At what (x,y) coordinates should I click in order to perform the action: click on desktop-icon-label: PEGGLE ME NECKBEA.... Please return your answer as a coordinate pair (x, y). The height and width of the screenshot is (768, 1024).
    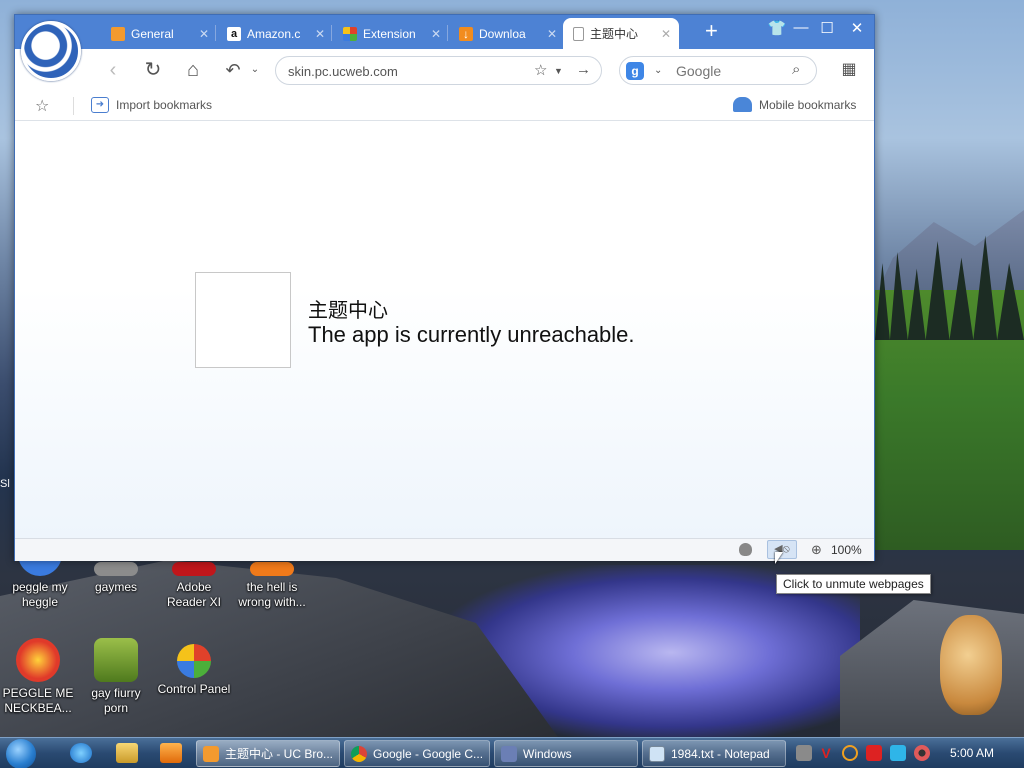
    Looking at the image, I should click on (38, 700).